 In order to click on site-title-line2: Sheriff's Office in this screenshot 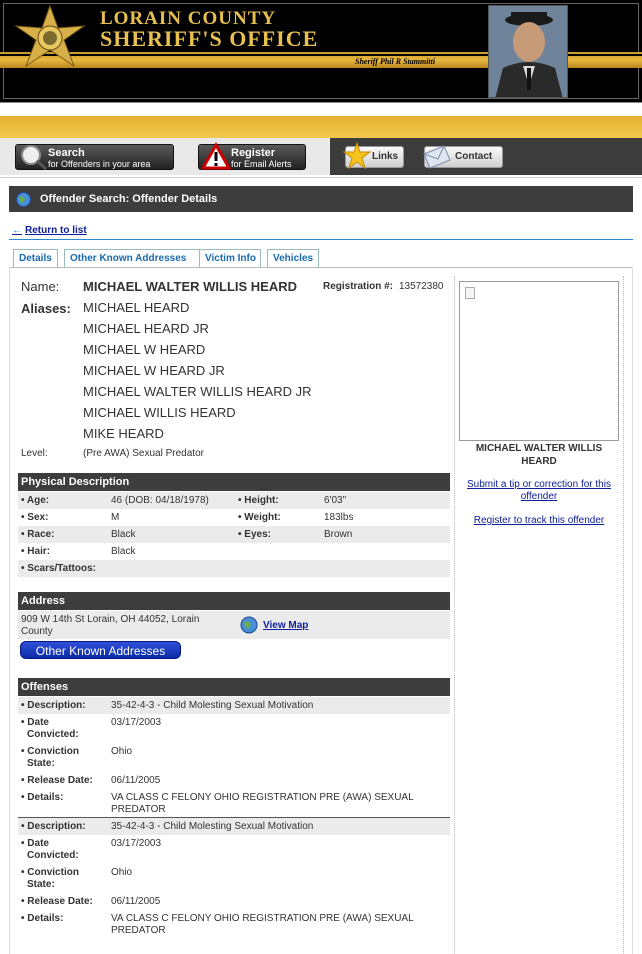, I will do `click(209, 38)`.